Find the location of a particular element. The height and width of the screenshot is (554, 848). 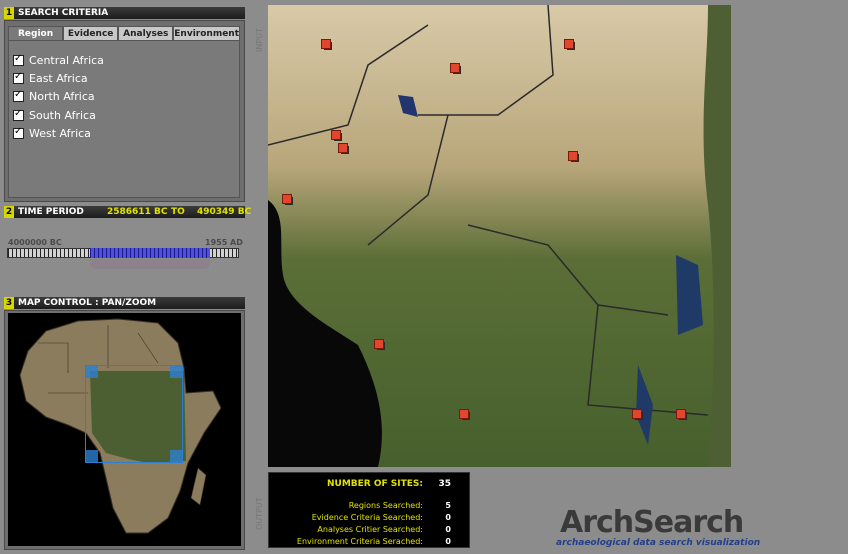

resize-handle-bottom-left is located at coordinates (92, 456).